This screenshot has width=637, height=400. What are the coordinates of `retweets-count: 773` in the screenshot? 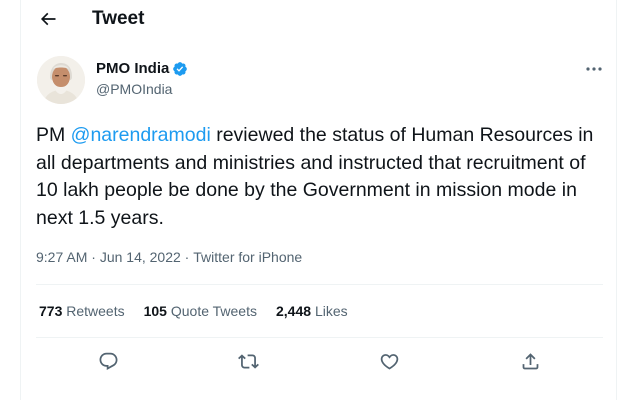 It's located at (51, 311).